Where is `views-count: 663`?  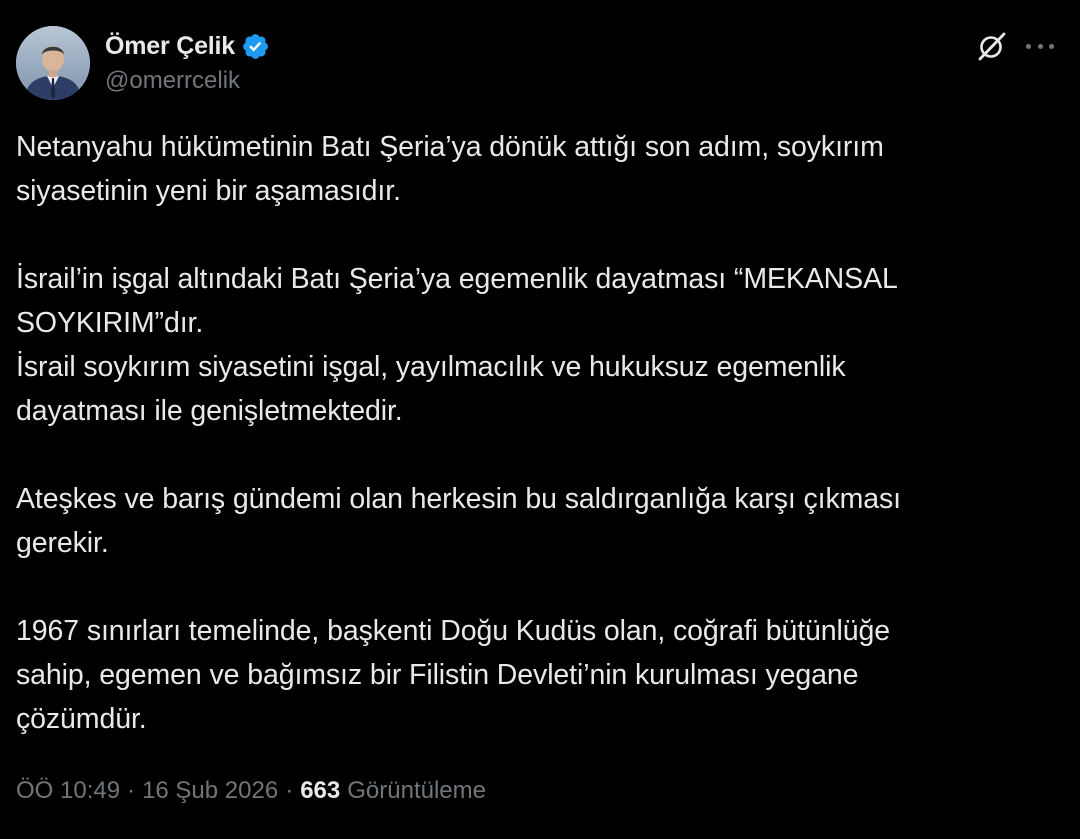
views-count: 663 is located at coordinates (320, 790).